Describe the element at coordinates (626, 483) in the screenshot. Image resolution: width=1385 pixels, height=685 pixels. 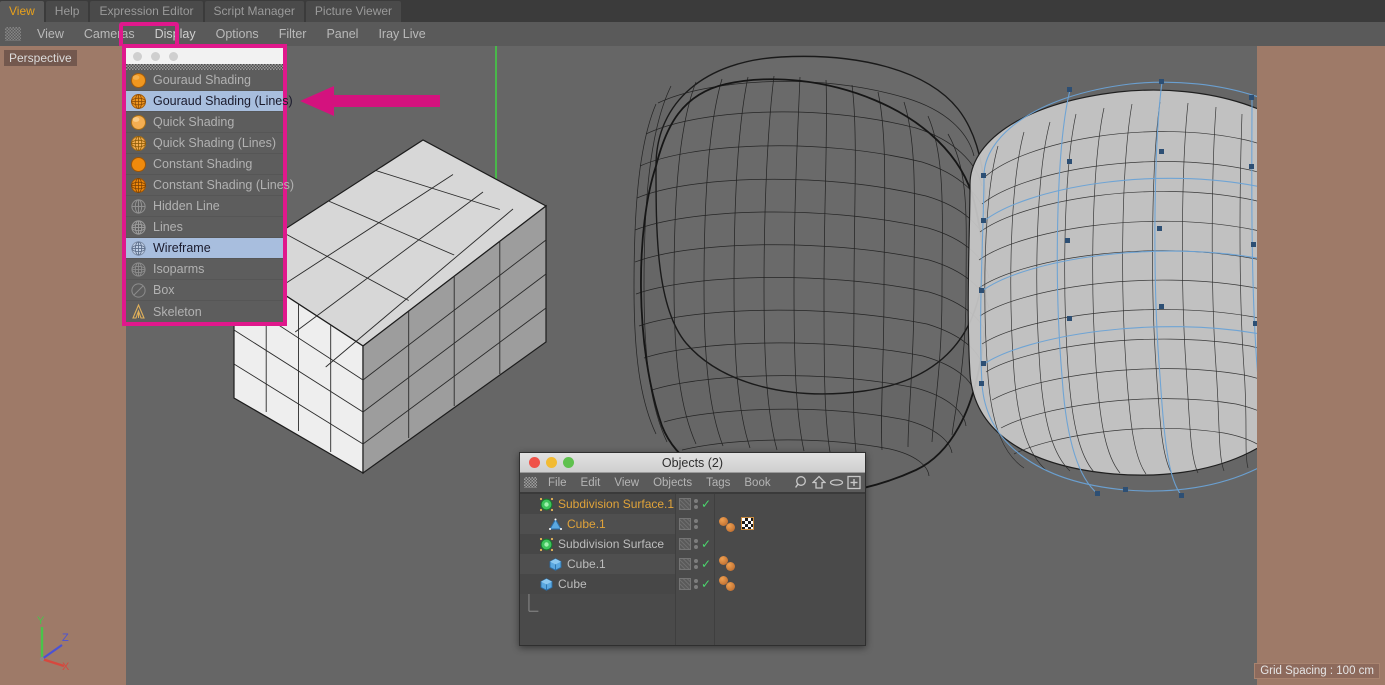
I see `objects-menu-view: View` at that location.